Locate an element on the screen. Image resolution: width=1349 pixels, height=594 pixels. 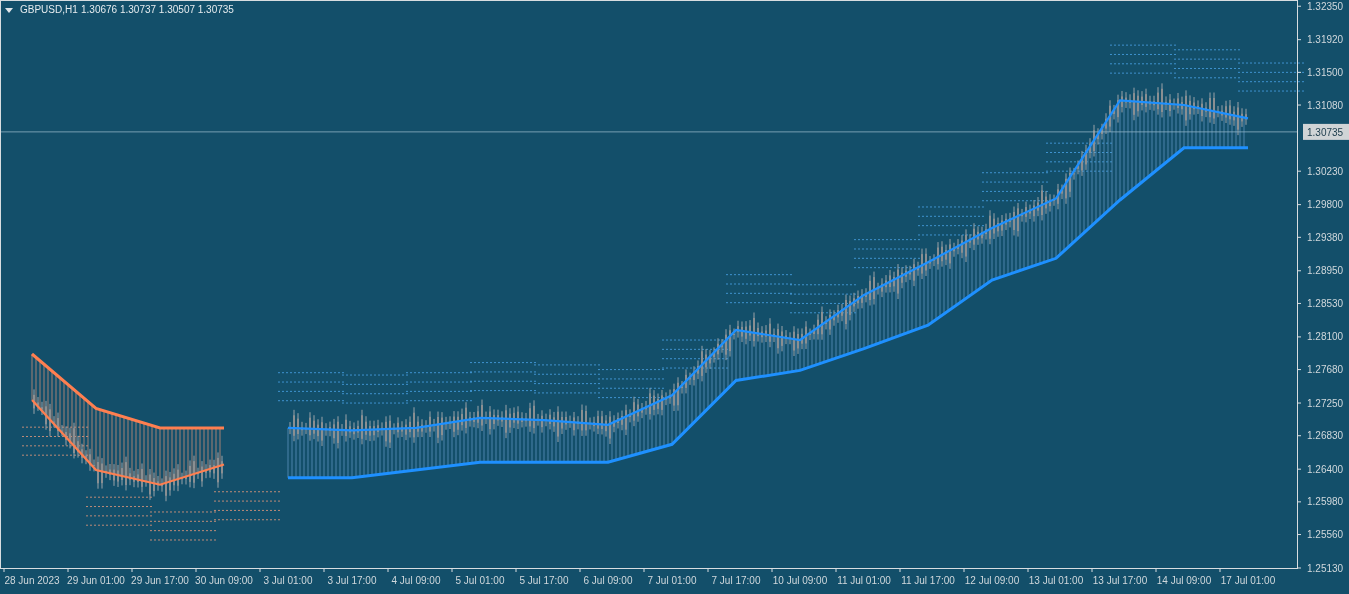
time-axis-label: 17 Jul 01:00 is located at coordinates (1248, 580).